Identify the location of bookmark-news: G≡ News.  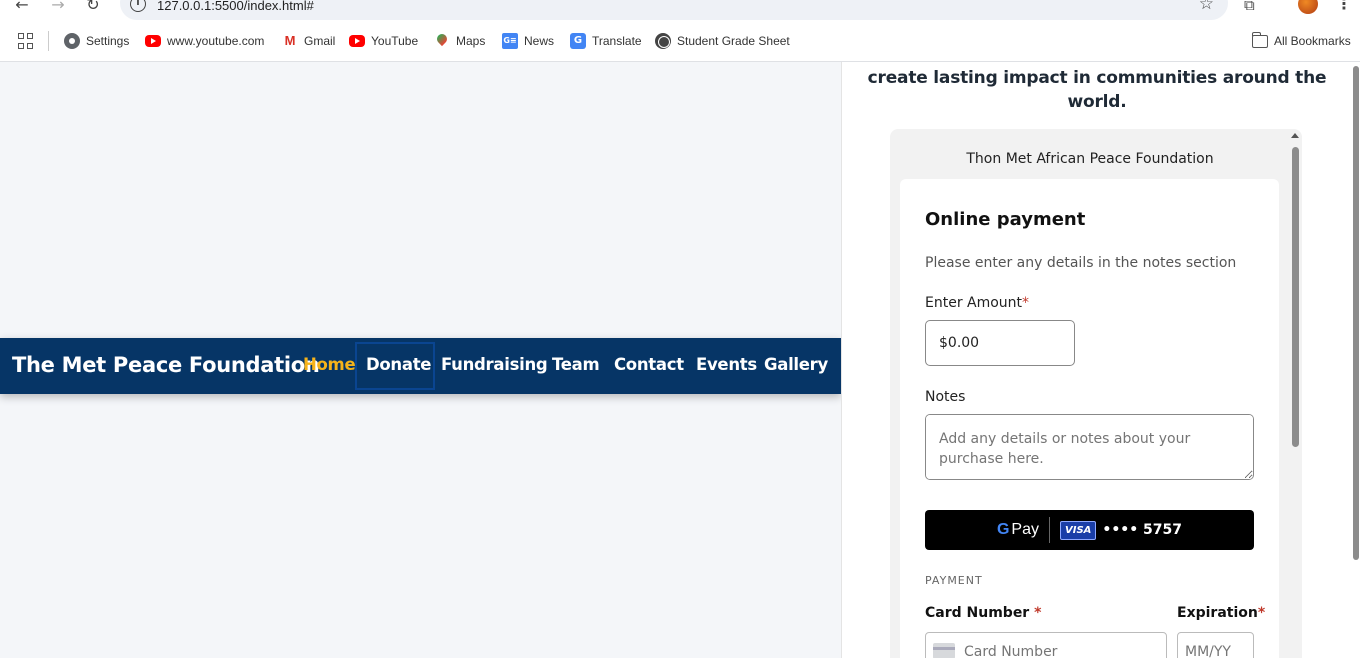
(528, 41).